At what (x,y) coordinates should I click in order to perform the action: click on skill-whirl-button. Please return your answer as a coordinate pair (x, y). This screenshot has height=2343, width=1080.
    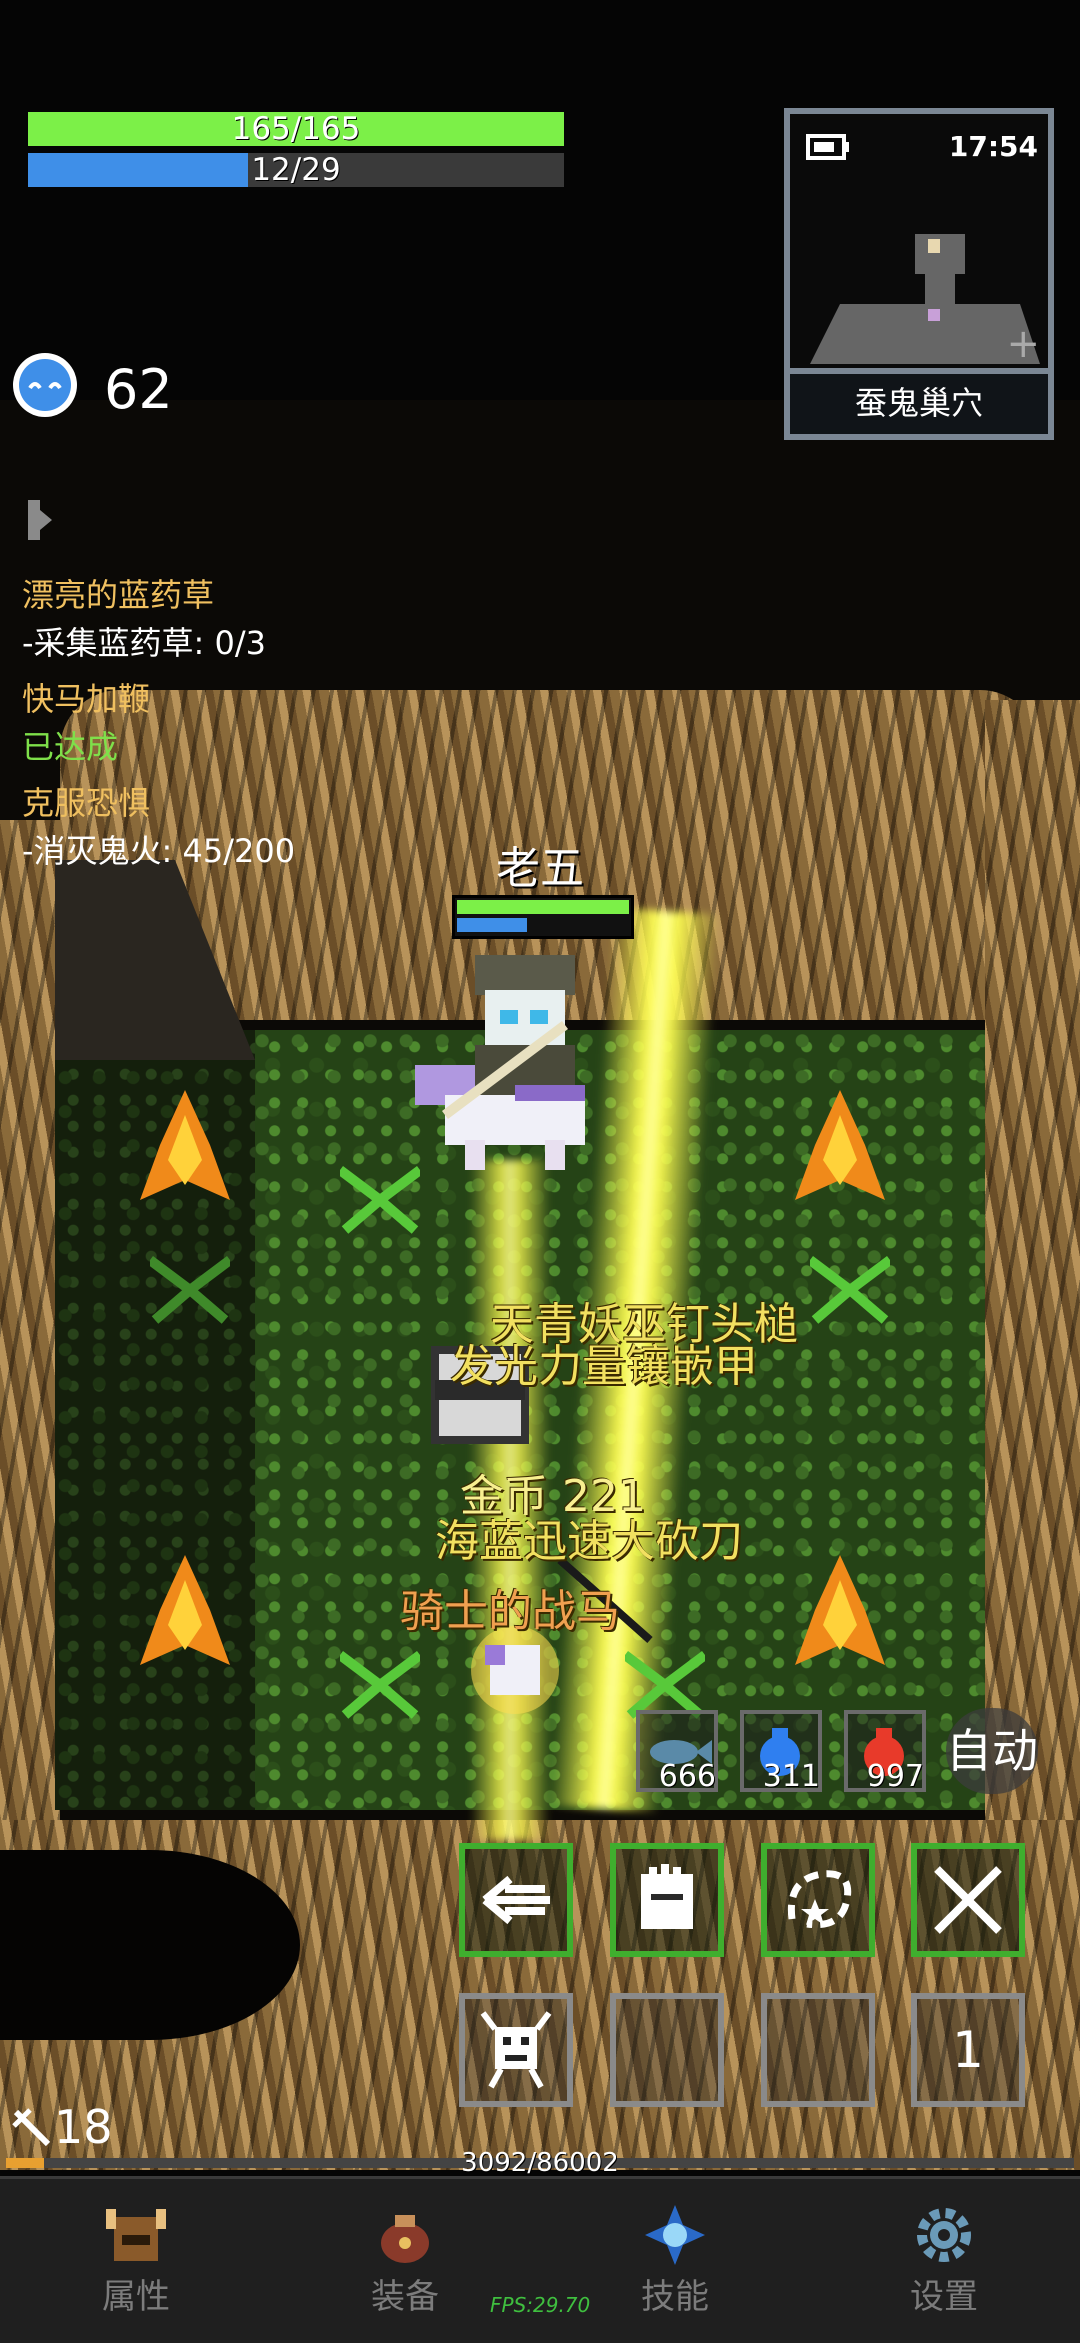
    Looking at the image, I should click on (818, 1900).